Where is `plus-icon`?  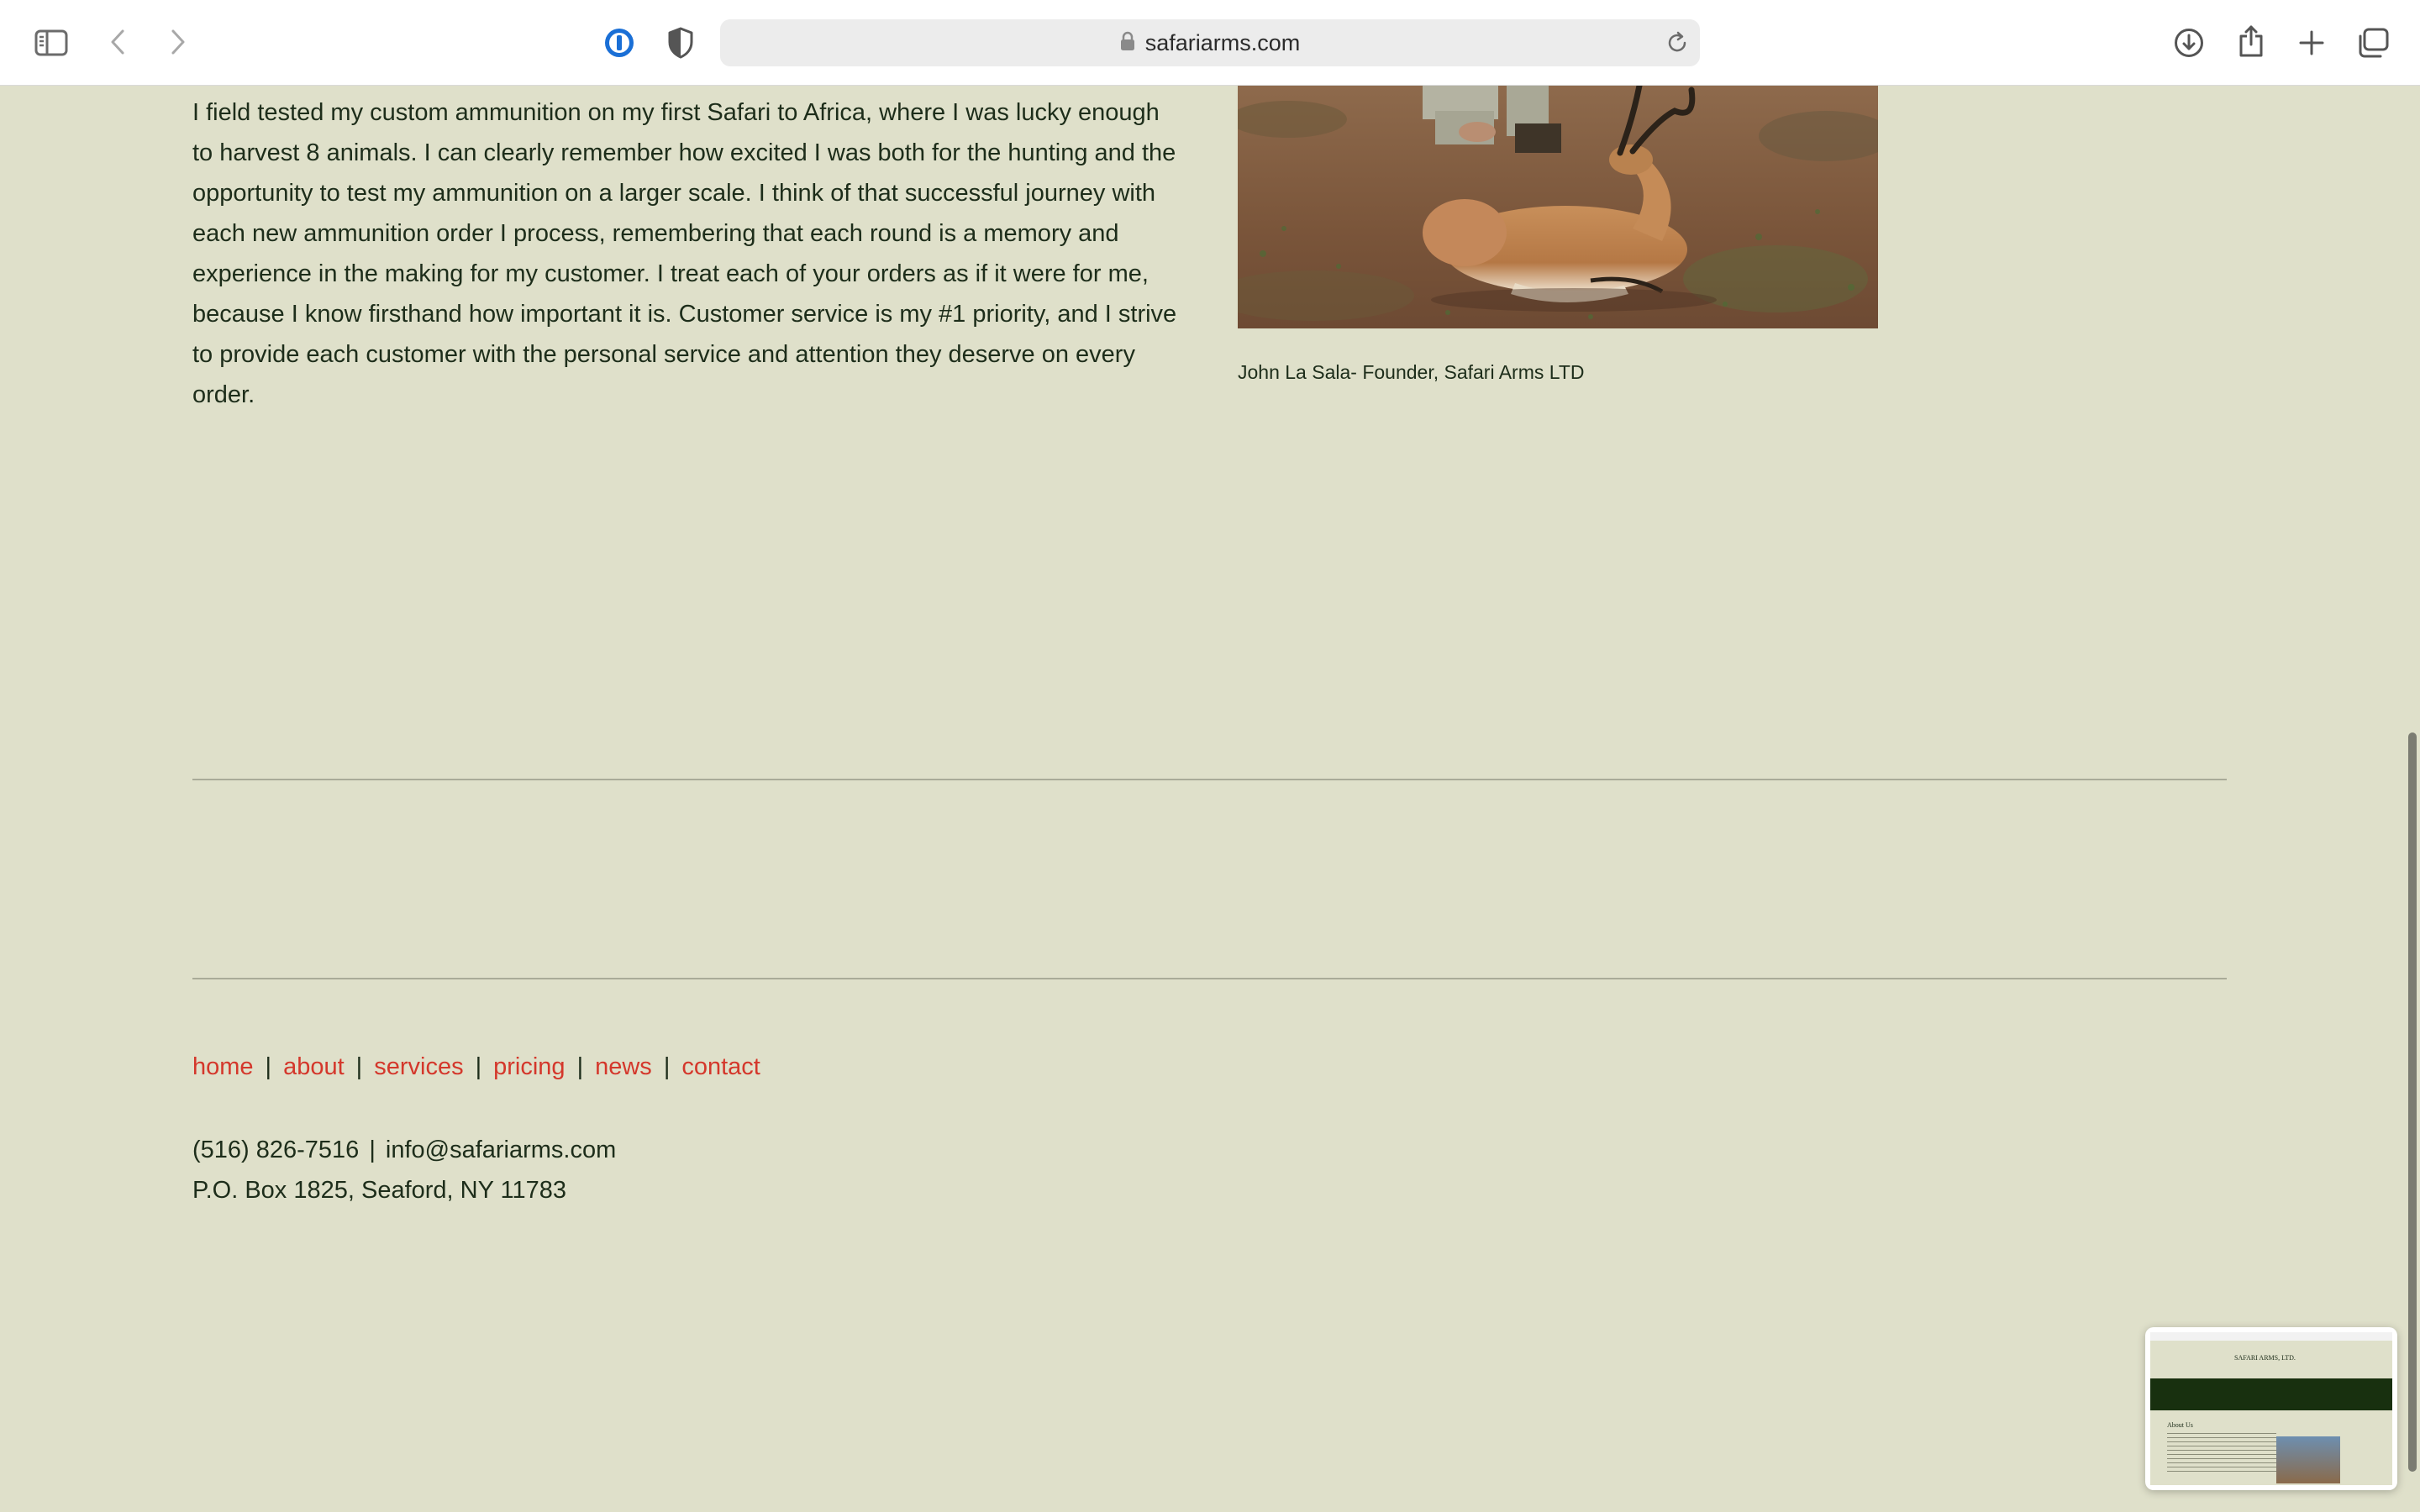 plus-icon is located at coordinates (2311, 42).